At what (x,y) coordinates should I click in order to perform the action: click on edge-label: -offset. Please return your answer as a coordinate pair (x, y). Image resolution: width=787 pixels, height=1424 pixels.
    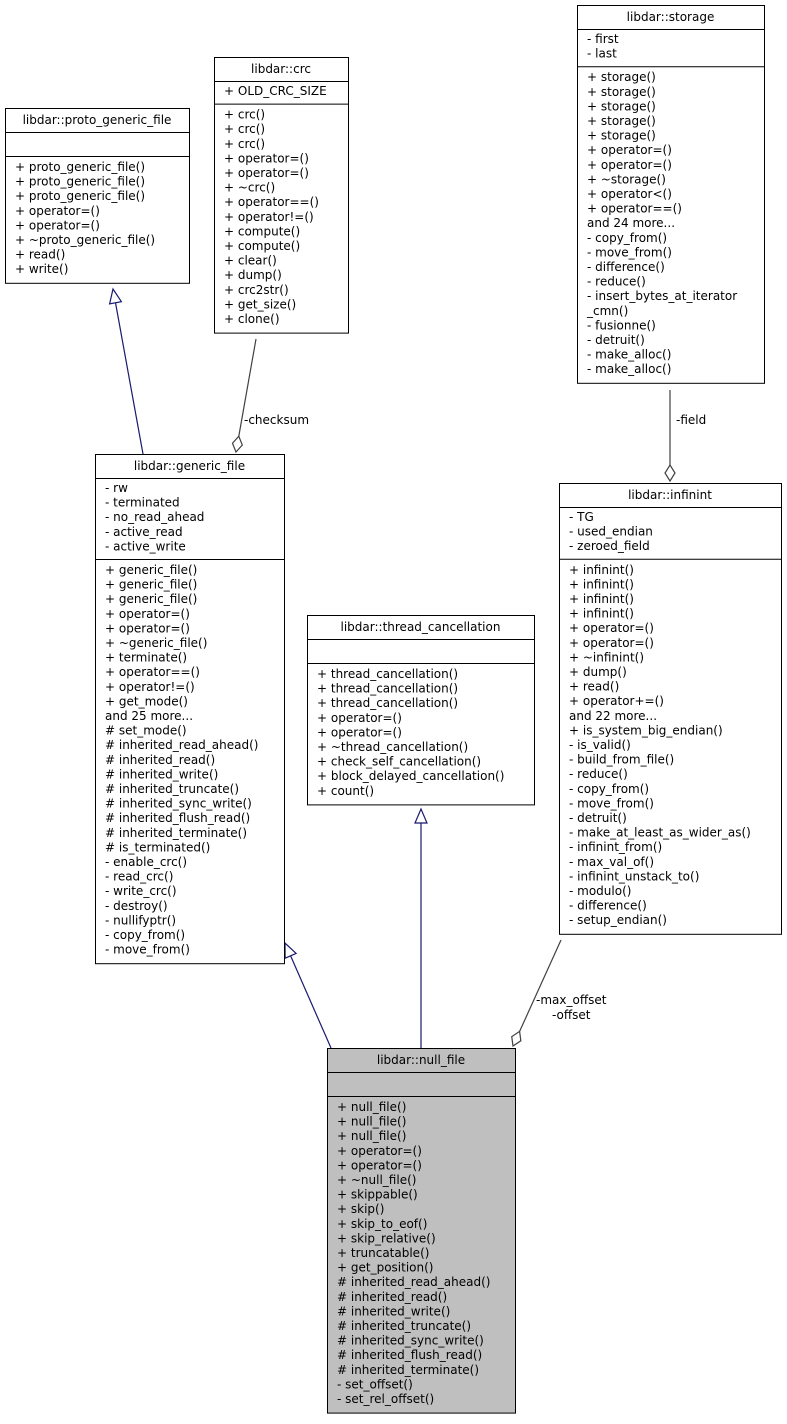
    Looking at the image, I should click on (571, 1015).